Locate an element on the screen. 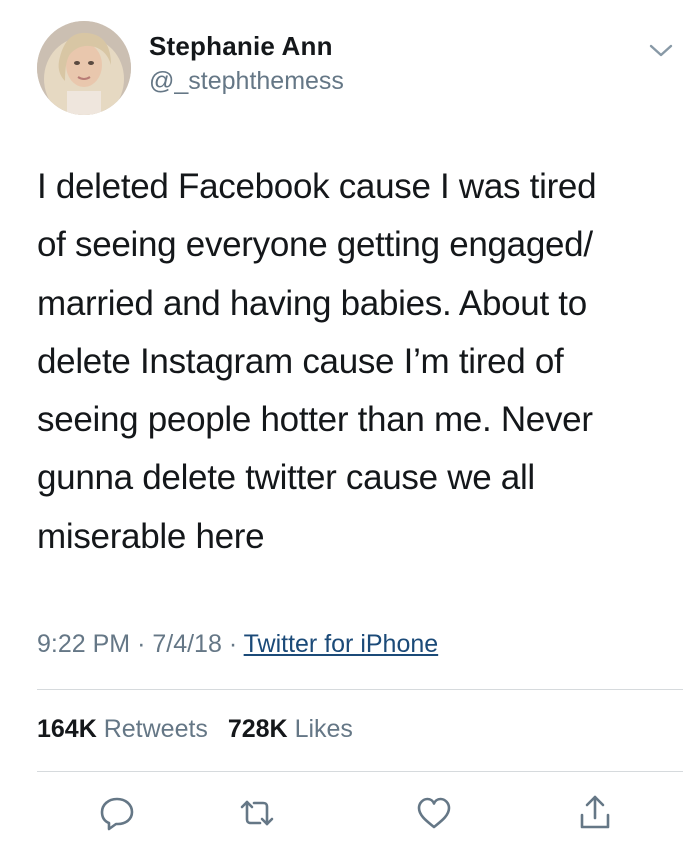 This screenshot has width=700, height=846. retweets-label: Retweets is located at coordinates (156, 729).